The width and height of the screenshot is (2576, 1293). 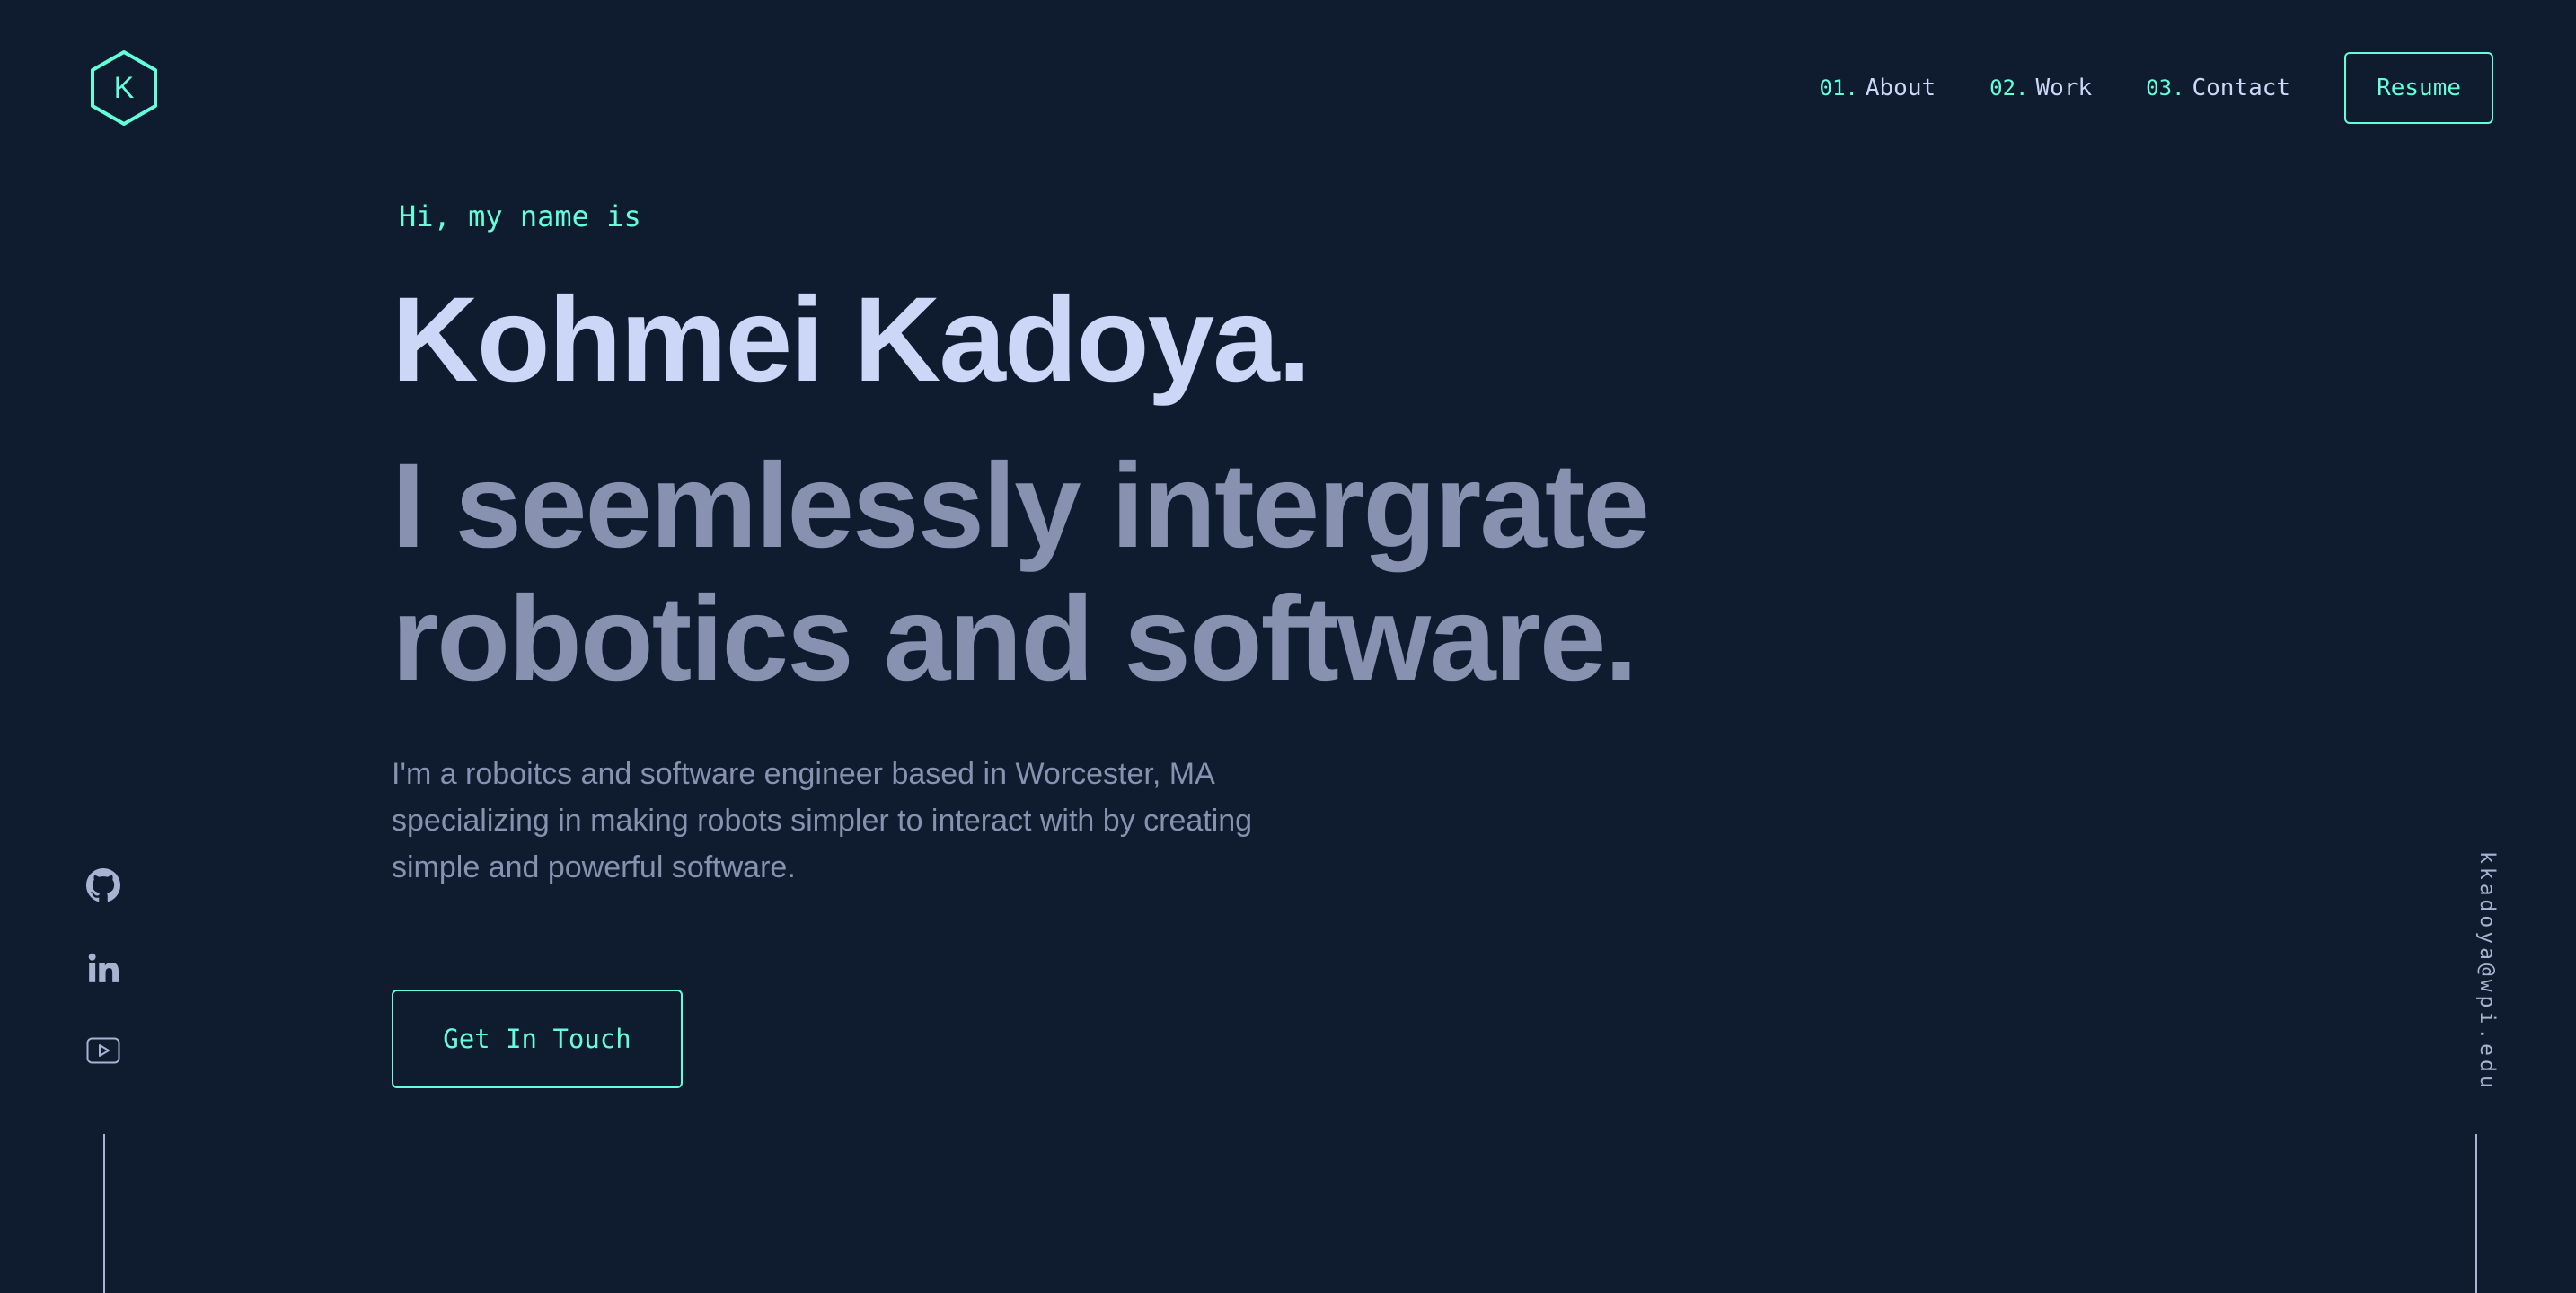 What do you see at coordinates (103, 885) in the screenshot?
I see `github-icon` at bounding box center [103, 885].